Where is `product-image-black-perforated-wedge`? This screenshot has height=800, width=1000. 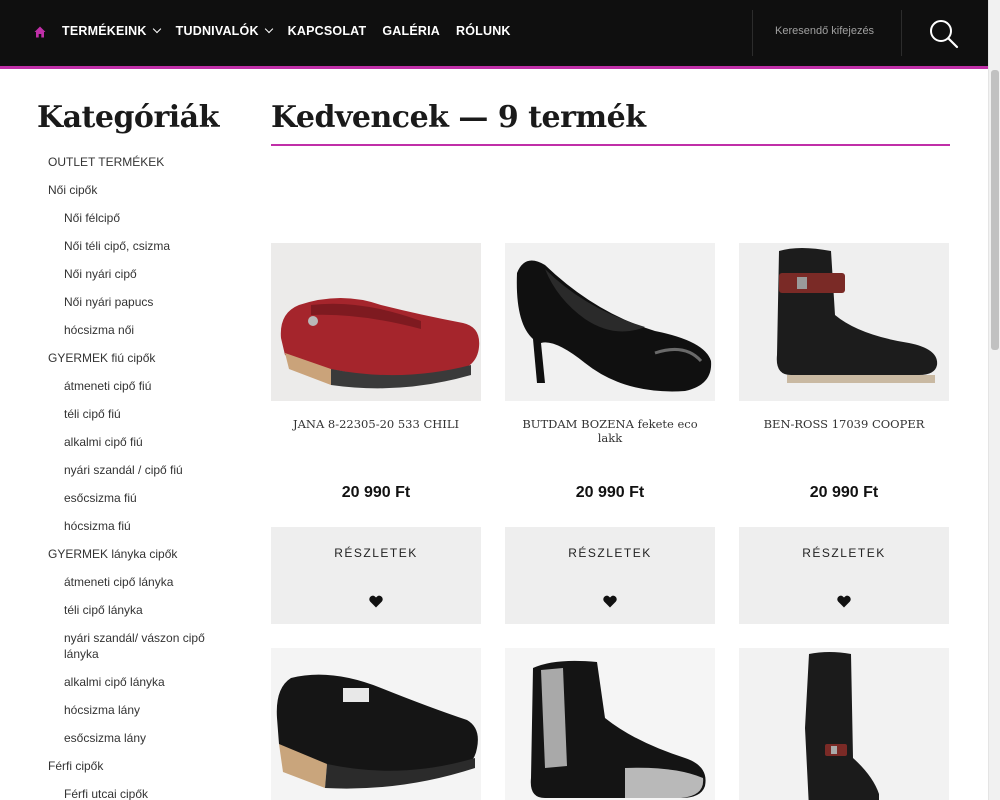
product-image-black-perforated-wedge is located at coordinates (376, 724).